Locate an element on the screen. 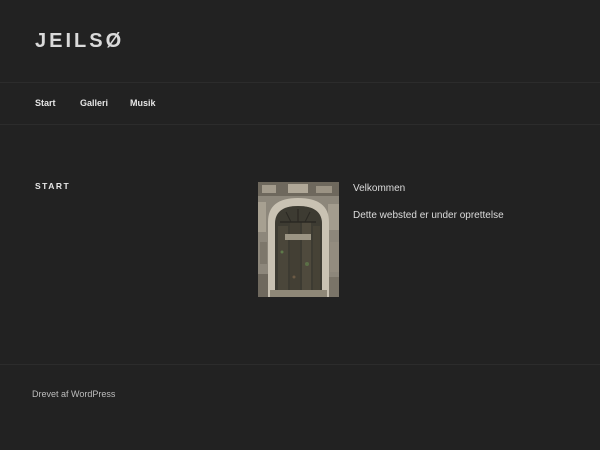 The height and width of the screenshot is (450, 600). site-title-link: JEILSØ is located at coordinates (79, 41).